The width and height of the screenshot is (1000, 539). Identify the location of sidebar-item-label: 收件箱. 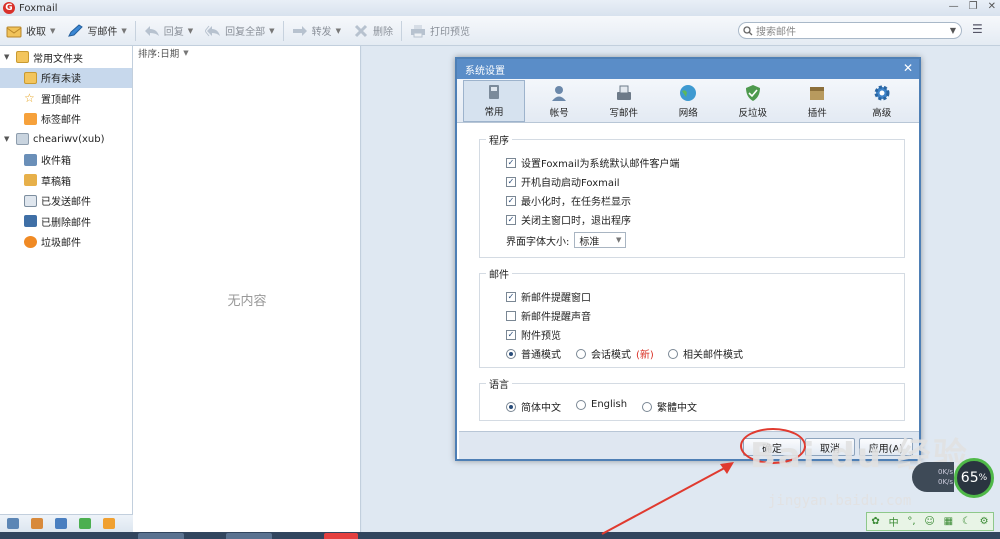
(56, 162).